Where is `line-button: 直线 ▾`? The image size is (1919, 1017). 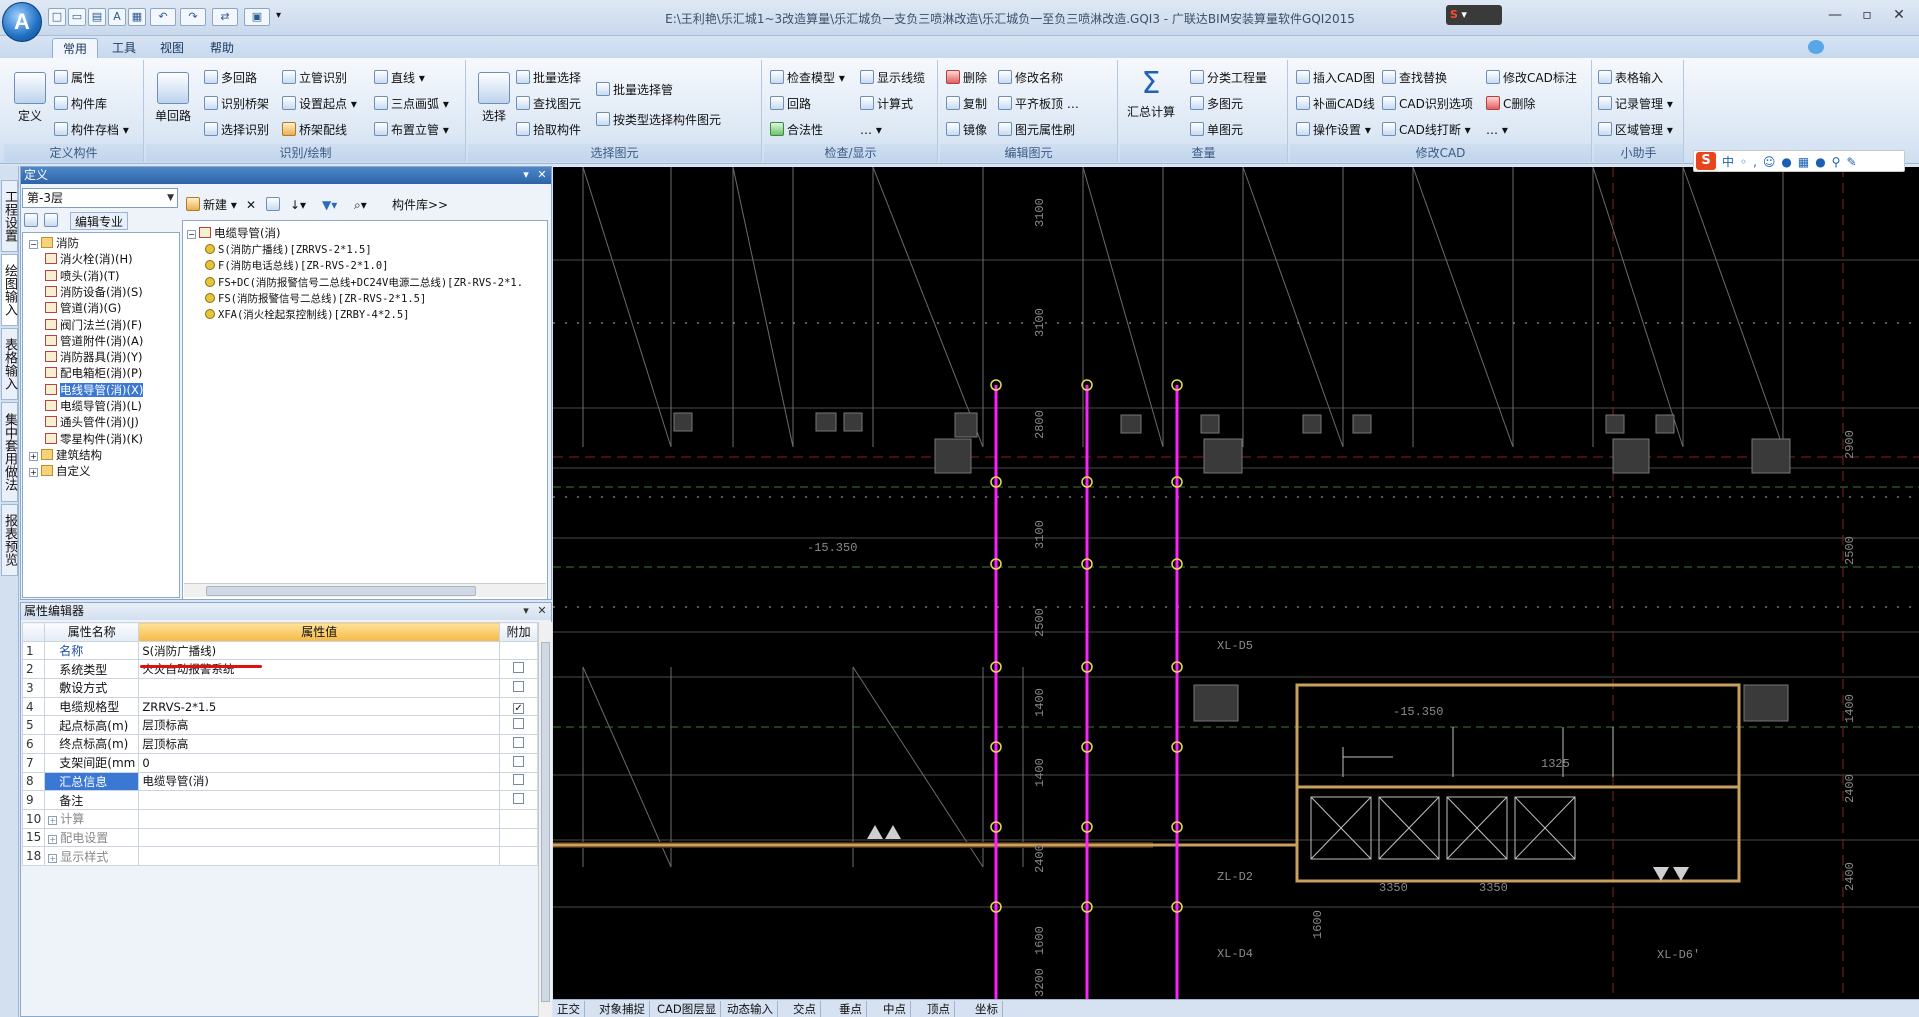
line-button: 直线 ▾ is located at coordinates (399, 78).